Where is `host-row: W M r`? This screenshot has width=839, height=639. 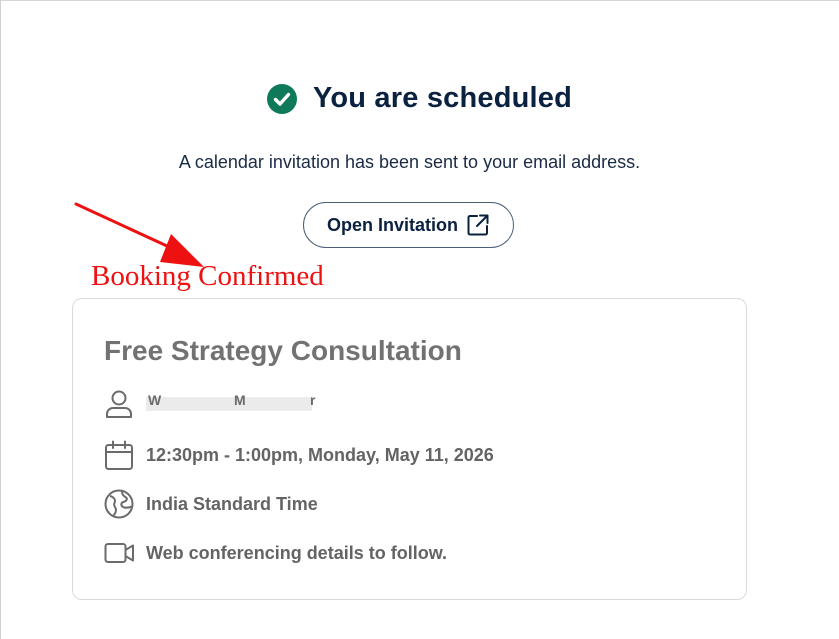 host-row: W M r is located at coordinates (210, 404).